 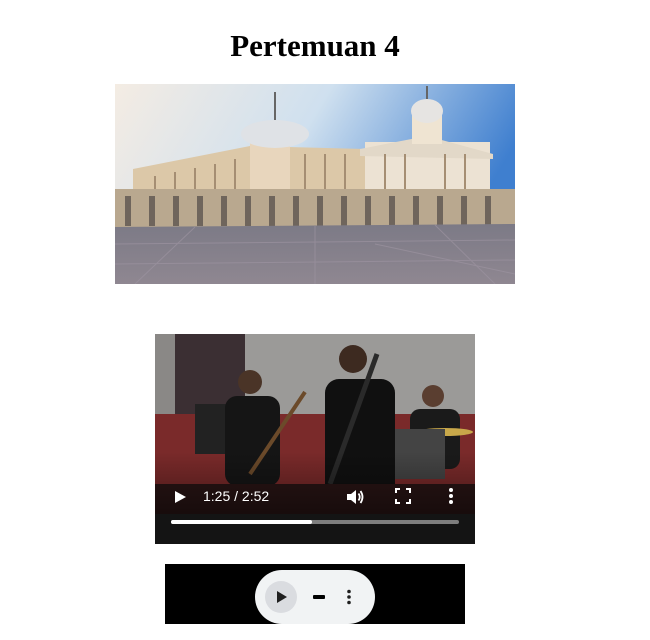 I want to click on time-display: 1:25 / 2:52, so click(x=236, y=496).